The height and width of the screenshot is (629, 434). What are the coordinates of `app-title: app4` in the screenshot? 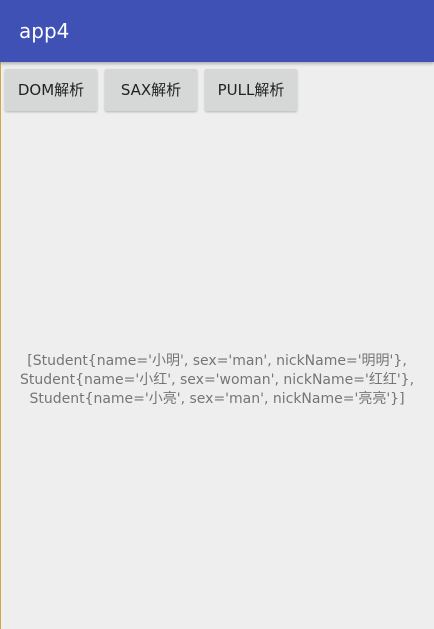 It's located at (44, 31).